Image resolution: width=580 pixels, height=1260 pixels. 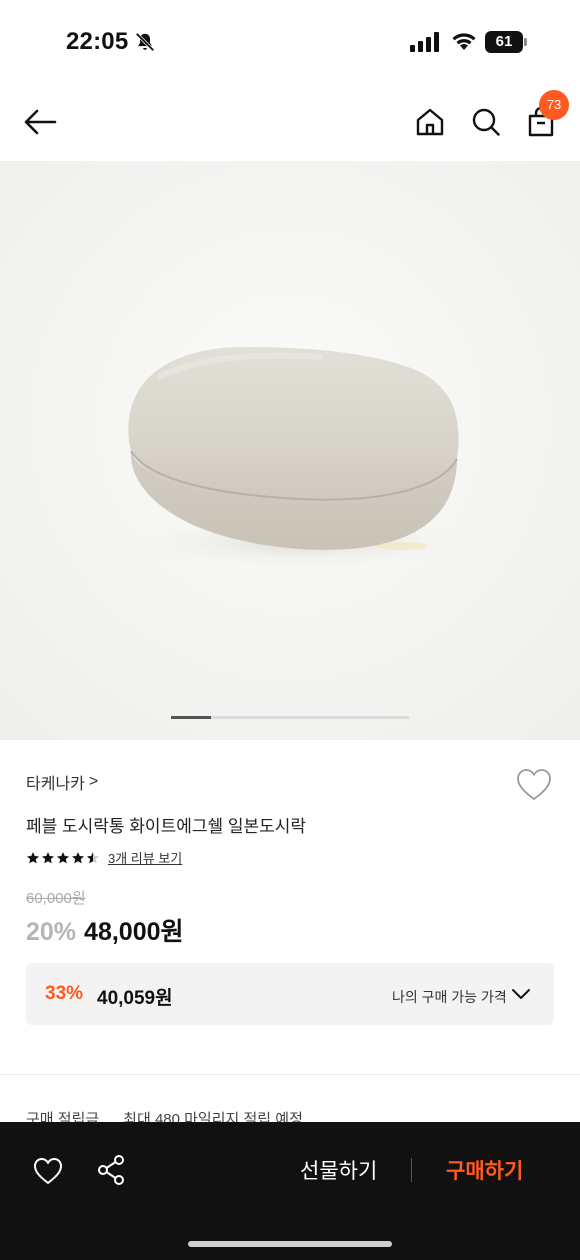 I want to click on home-button, so click(x=430, y=122).